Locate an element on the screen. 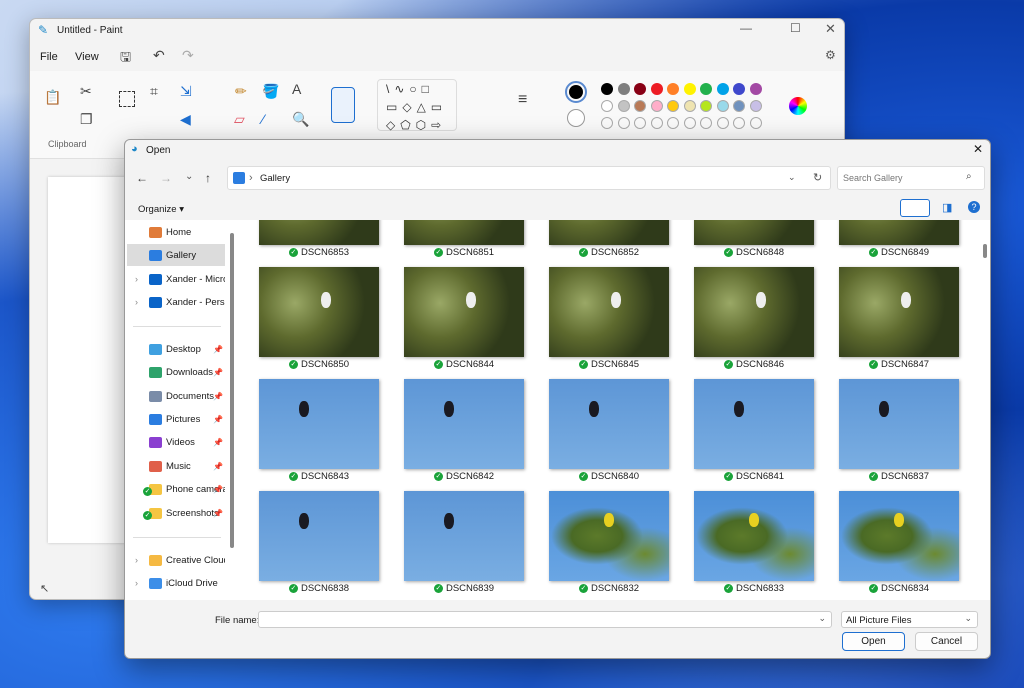 This screenshot has width=1024, height=688. sidebar-item: Home is located at coordinates (176, 232).